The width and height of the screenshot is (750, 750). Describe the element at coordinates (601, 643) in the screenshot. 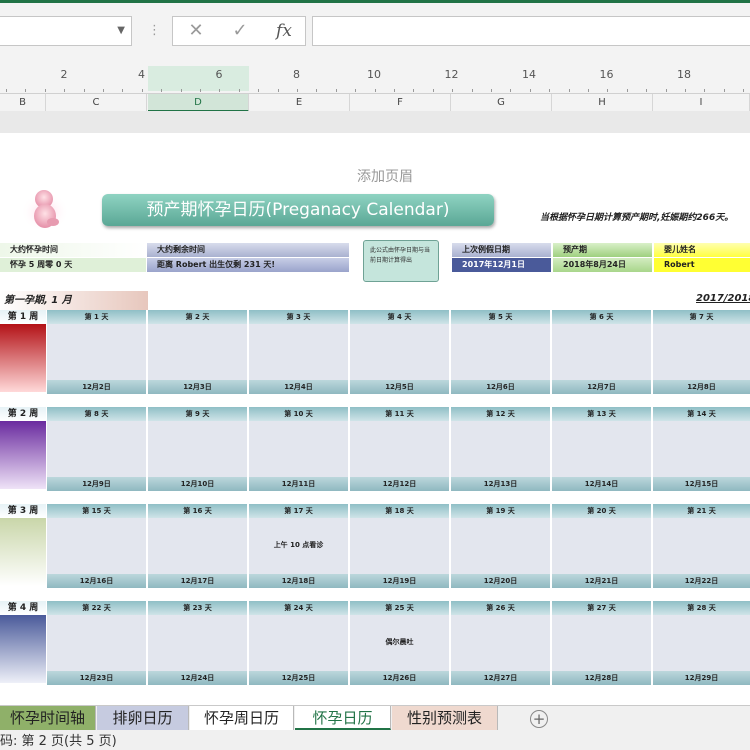

I see `day-cell: 第 27 天 12月28日` at that location.